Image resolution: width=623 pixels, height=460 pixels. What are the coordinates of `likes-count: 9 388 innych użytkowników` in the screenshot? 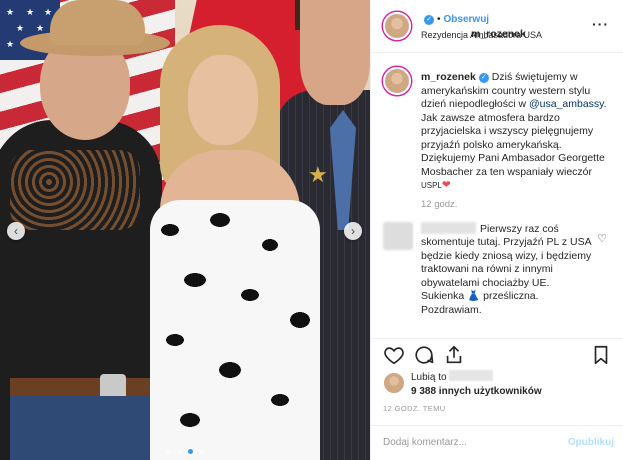 It's located at (476, 391).